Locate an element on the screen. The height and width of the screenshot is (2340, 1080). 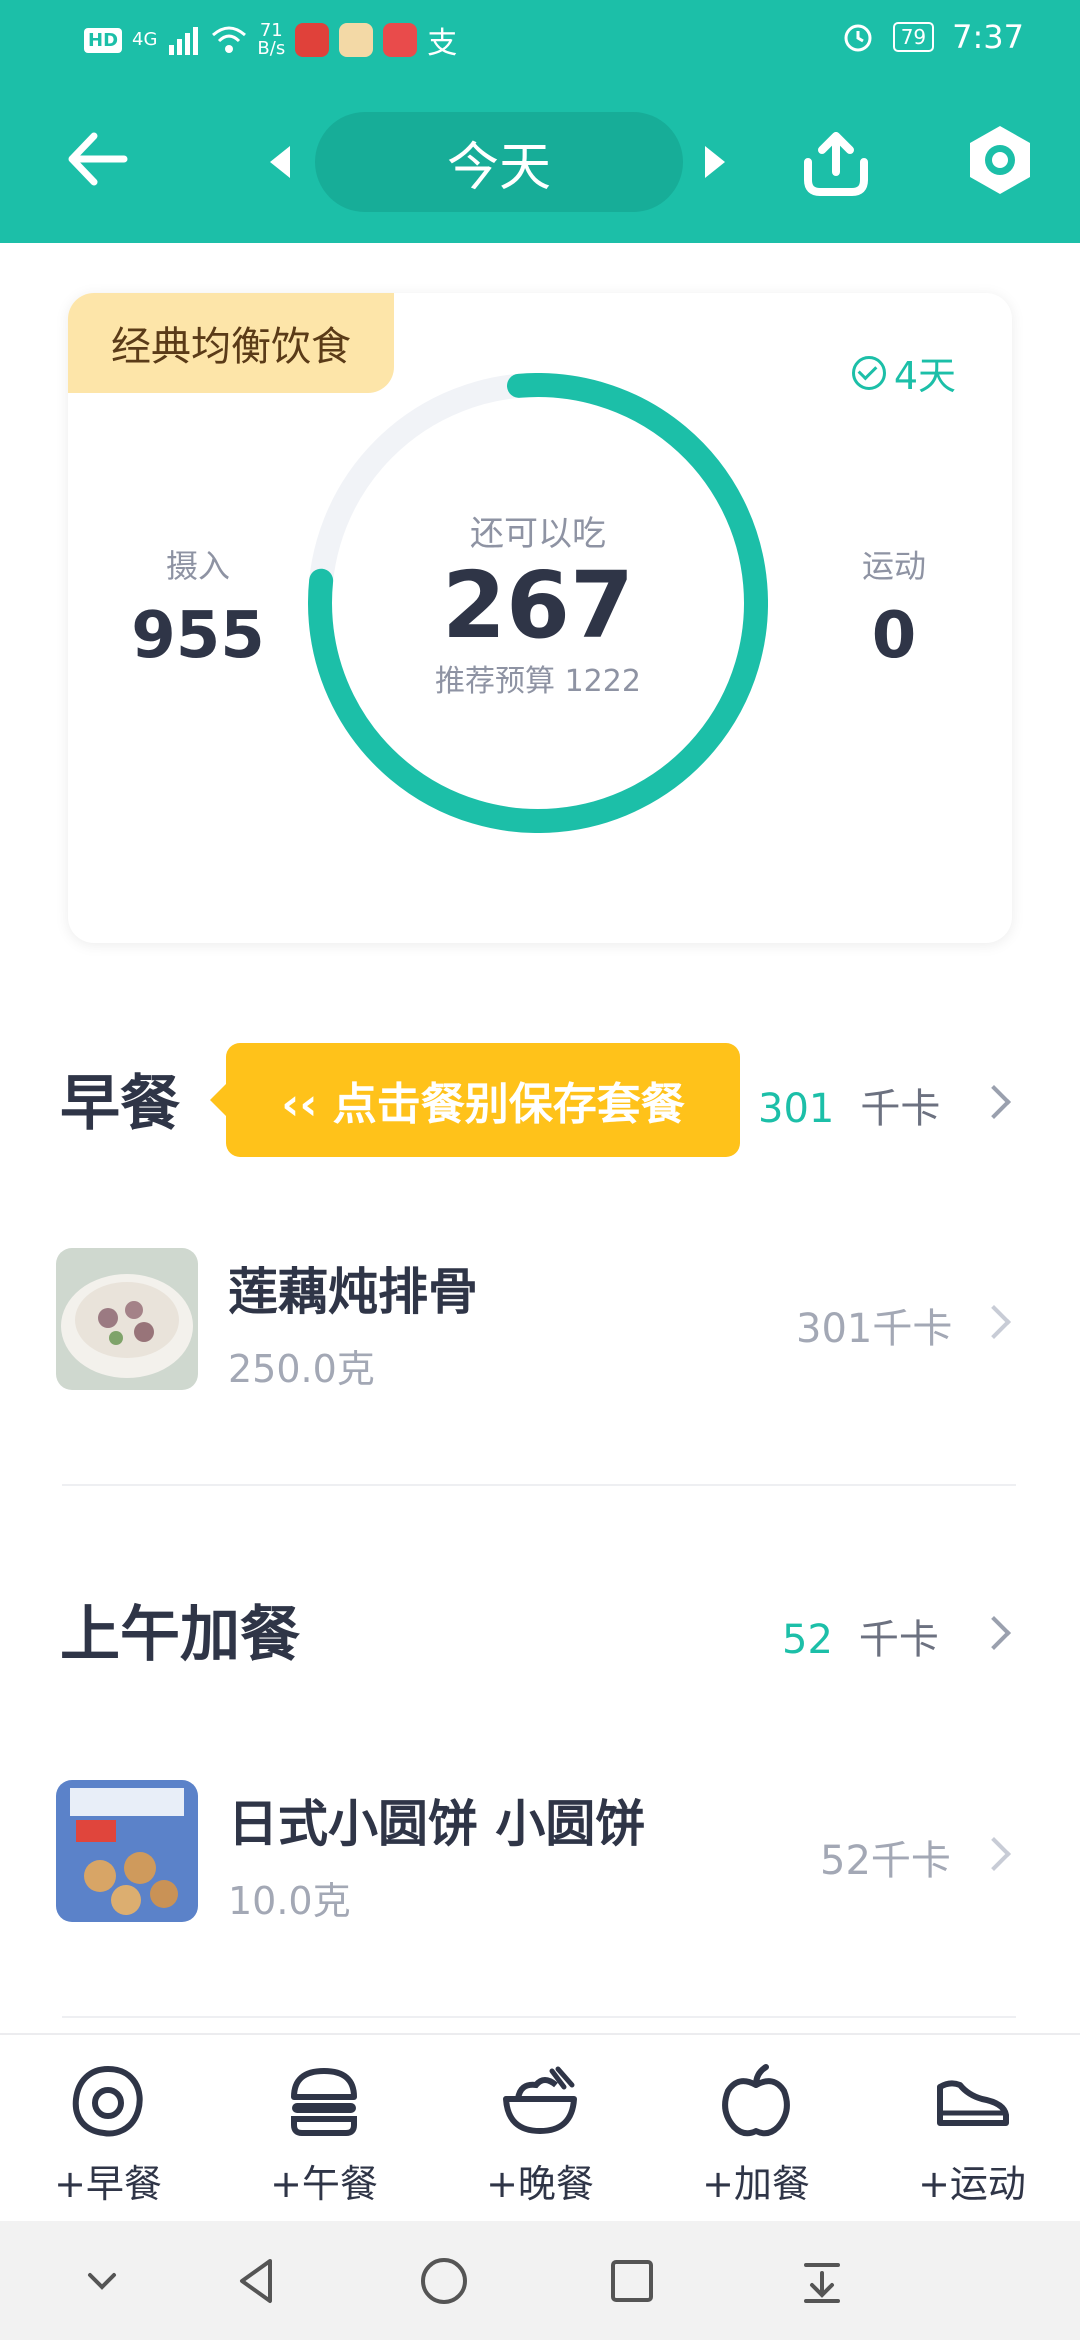
share-upload-icon is located at coordinates (836, 162).